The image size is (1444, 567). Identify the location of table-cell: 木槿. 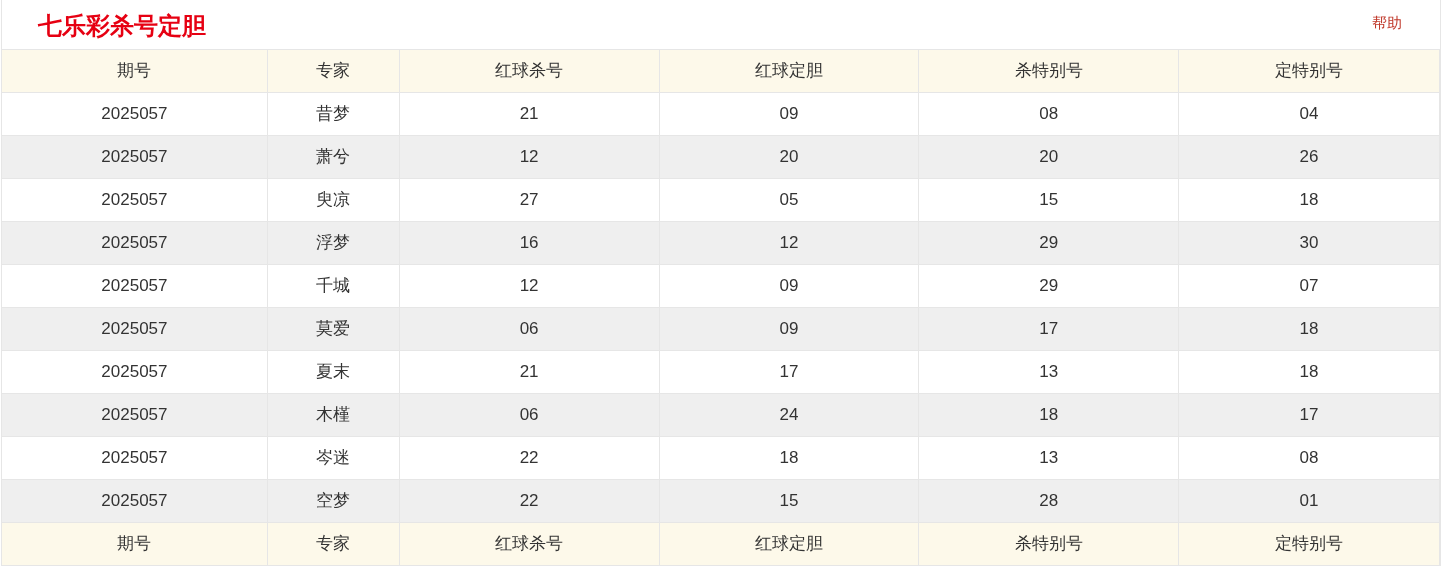
(333, 415).